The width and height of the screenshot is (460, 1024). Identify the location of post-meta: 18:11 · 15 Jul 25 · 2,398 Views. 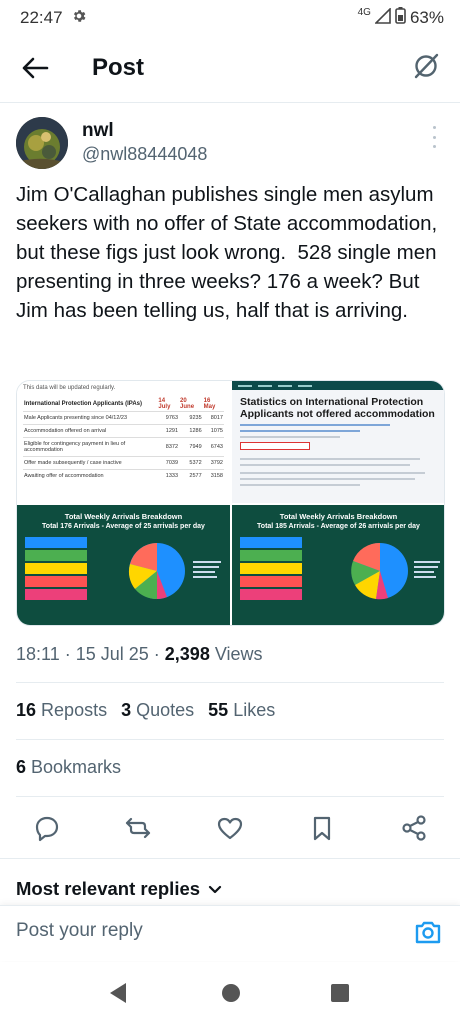
(139, 654).